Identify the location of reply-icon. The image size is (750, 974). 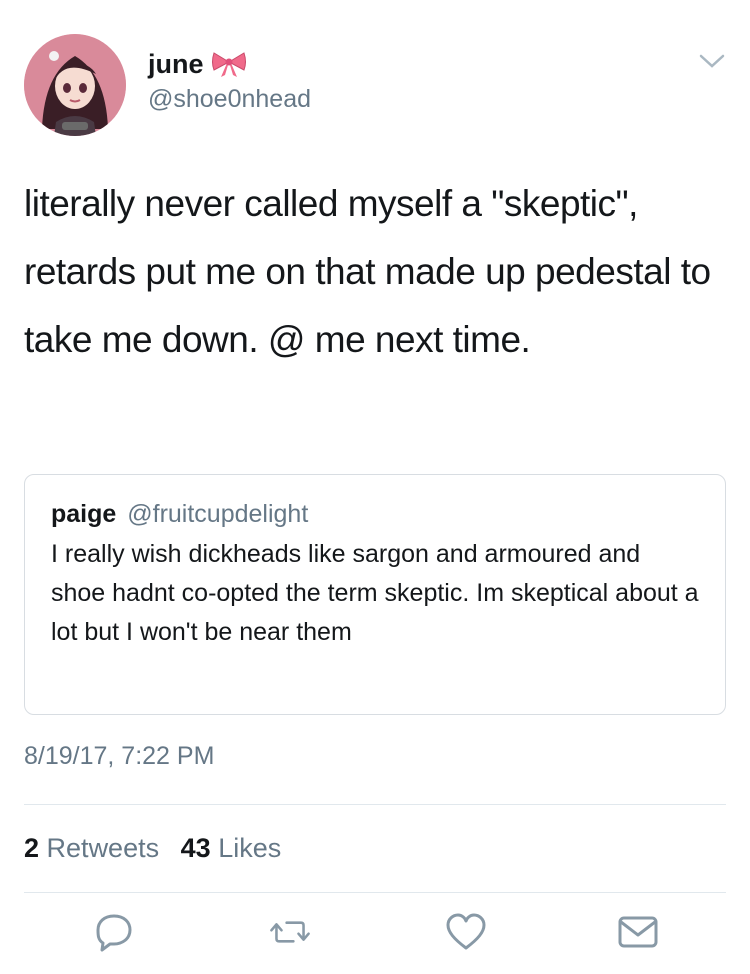
(114, 933).